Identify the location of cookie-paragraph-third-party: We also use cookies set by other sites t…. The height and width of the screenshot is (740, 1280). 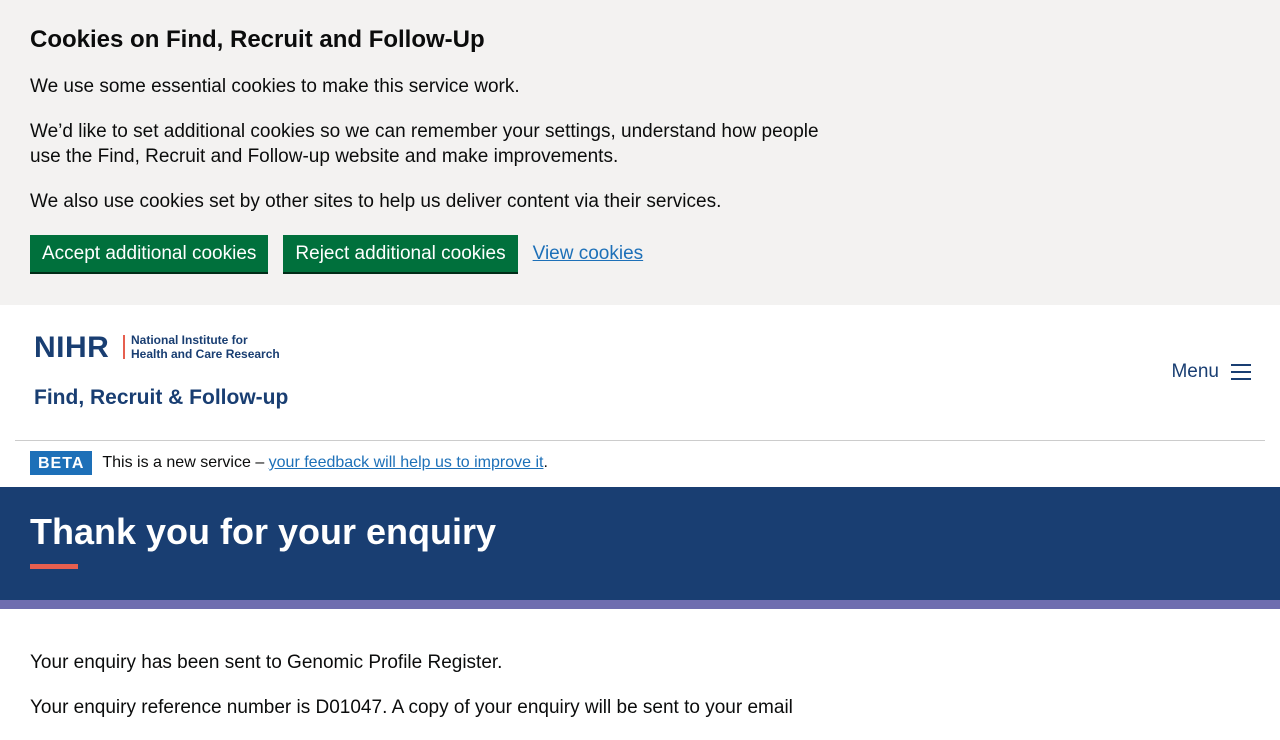
(376, 201).